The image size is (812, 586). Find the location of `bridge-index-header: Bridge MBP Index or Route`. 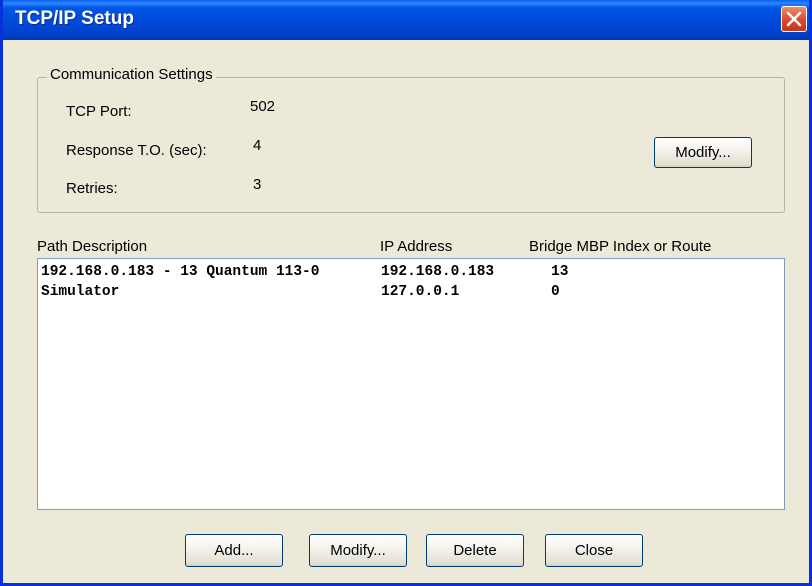

bridge-index-header: Bridge MBP Index or Route is located at coordinates (620, 246).